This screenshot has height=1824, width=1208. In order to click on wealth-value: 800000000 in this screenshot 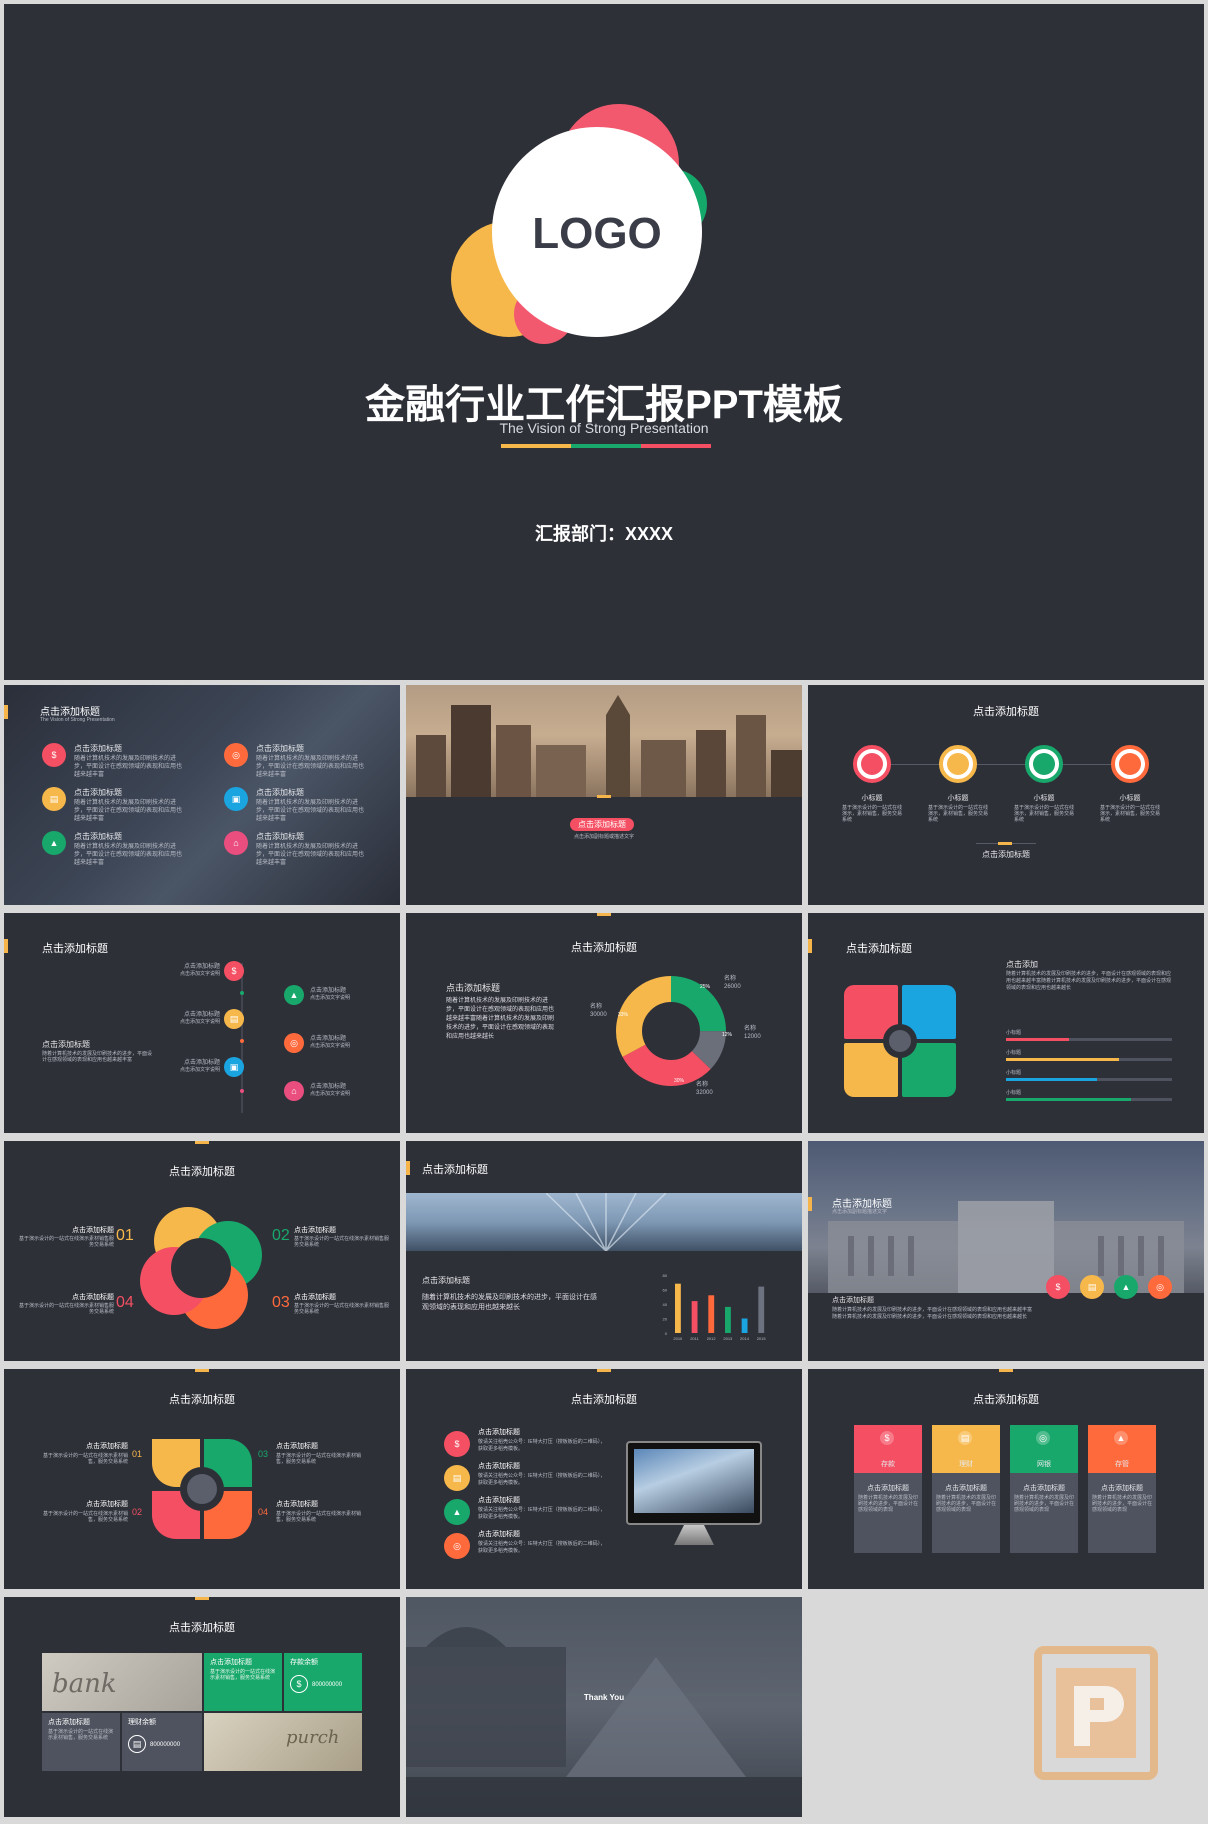, I will do `click(165, 1745)`.